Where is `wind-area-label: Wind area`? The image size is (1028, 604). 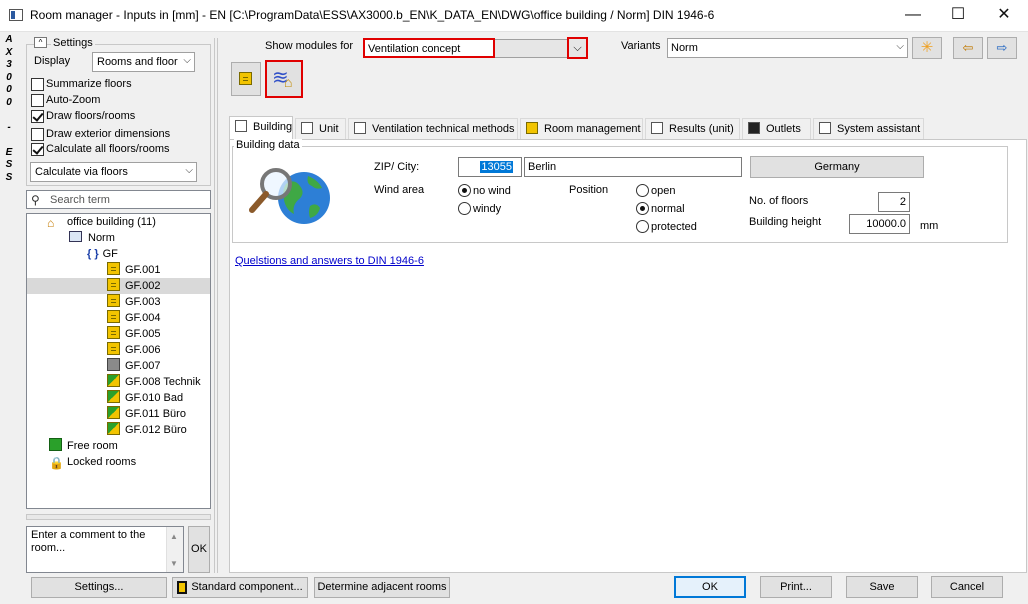
wind-area-label: Wind area is located at coordinates (399, 190).